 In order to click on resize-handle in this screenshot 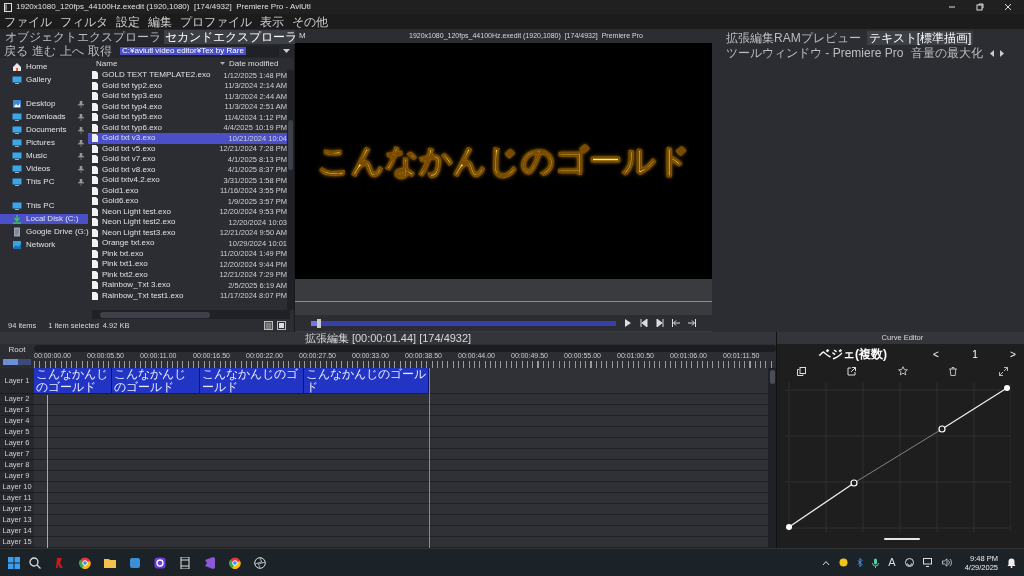, I will do `click(902, 539)`.